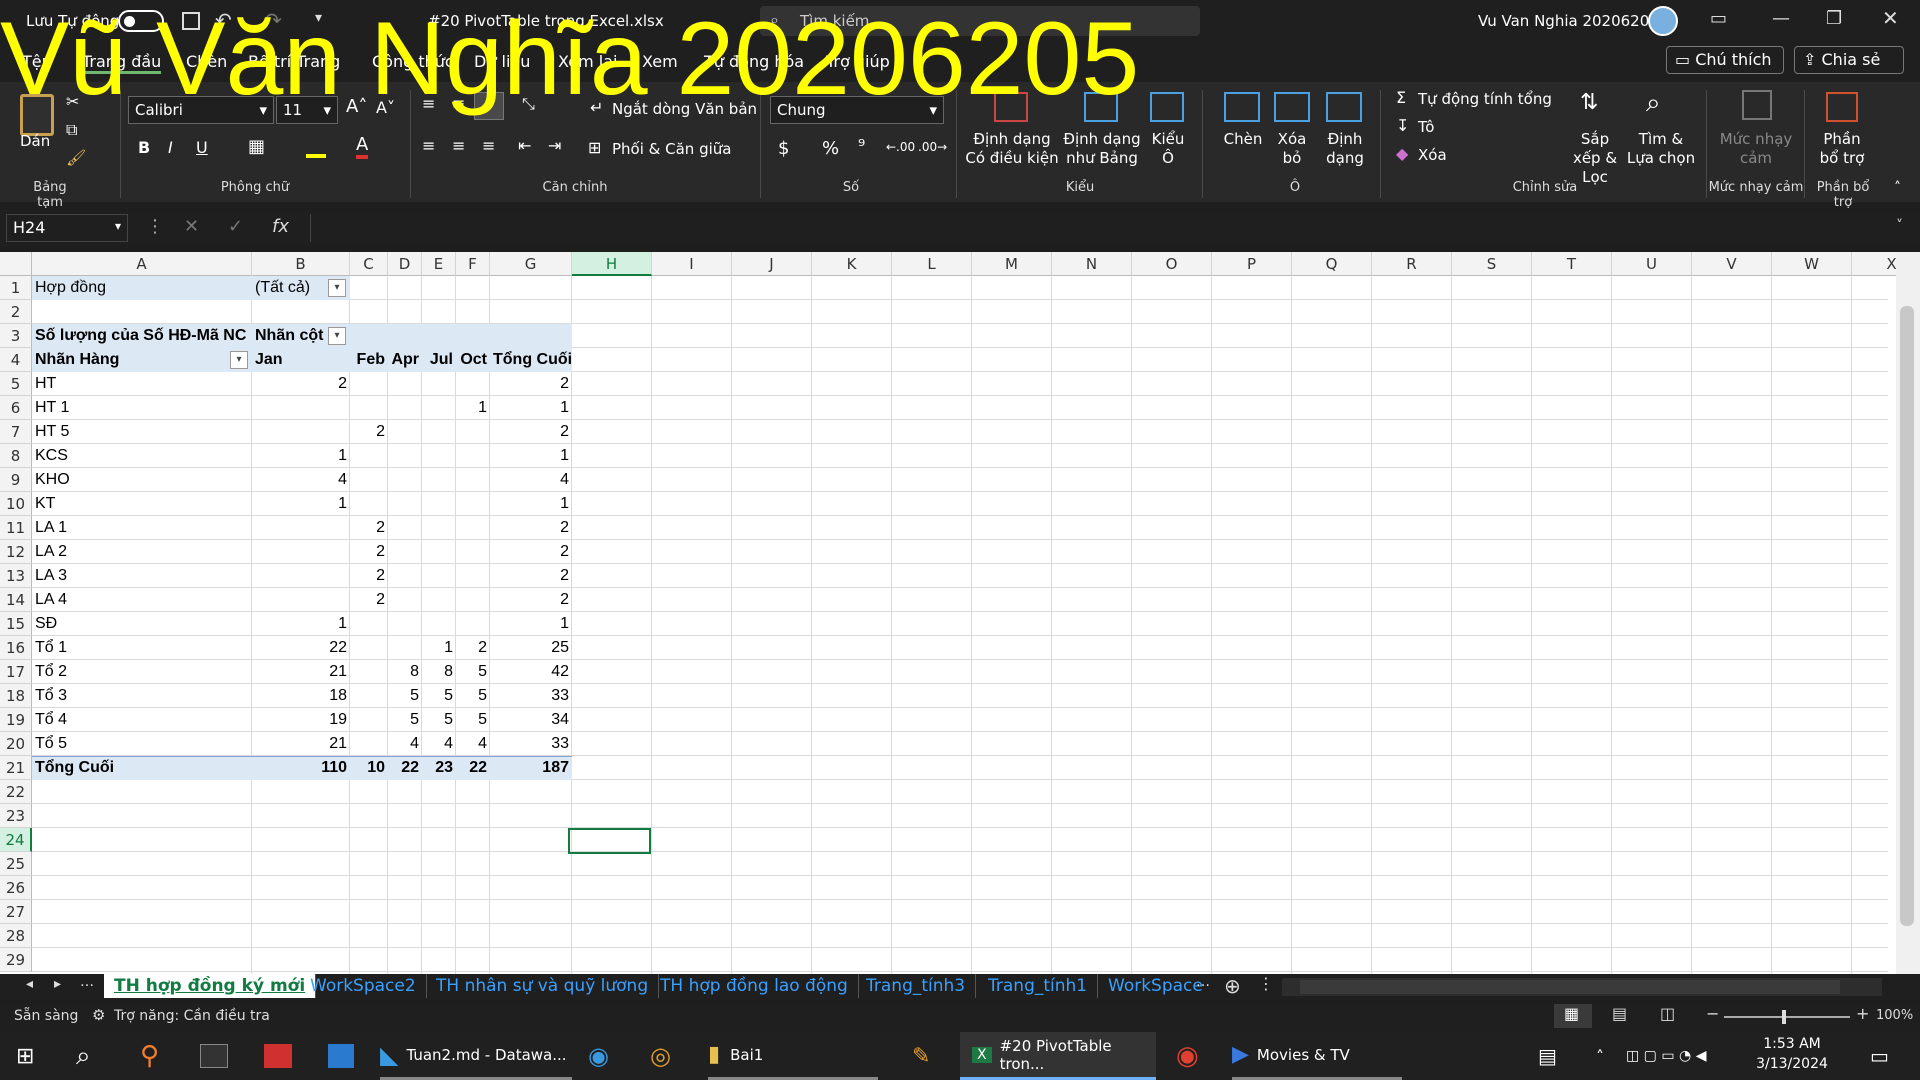 This screenshot has height=1080, width=1920. What do you see at coordinates (783, 148) in the screenshot?
I see `currency-icon: $` at bounding box center [783, 148].